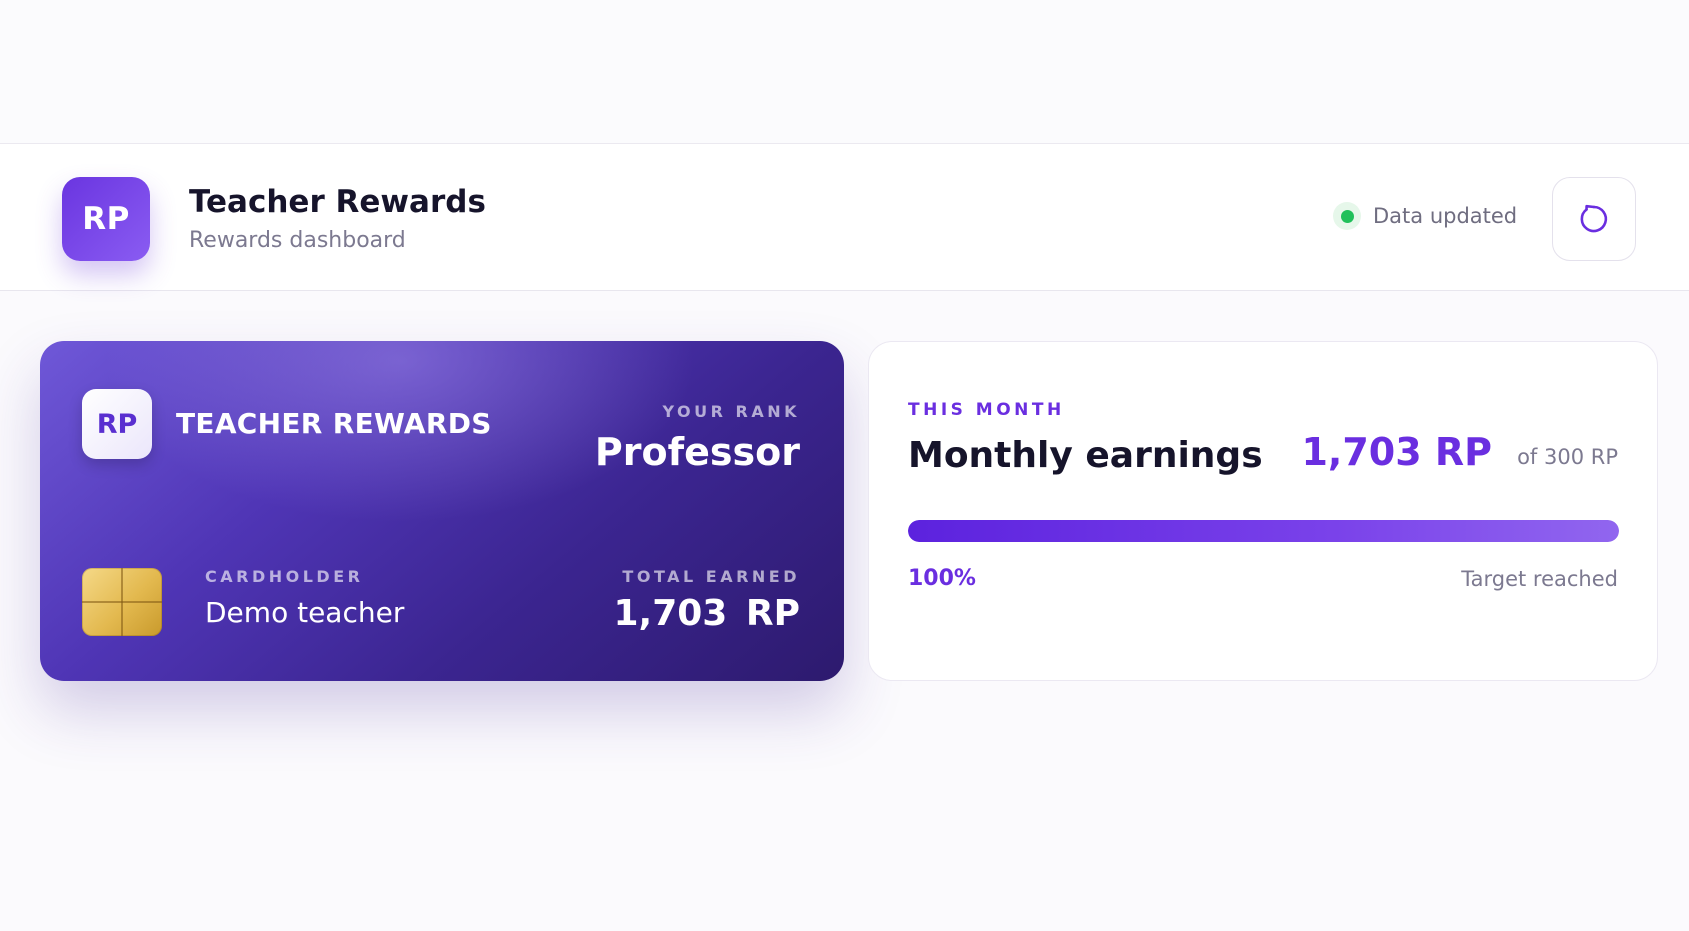 The height and width of the screenshot is (931, 1689). What do you see at coordinates (1347, 216) in the screenshot?
I see `status-dot-icon` at bounding box center [1347, 216].